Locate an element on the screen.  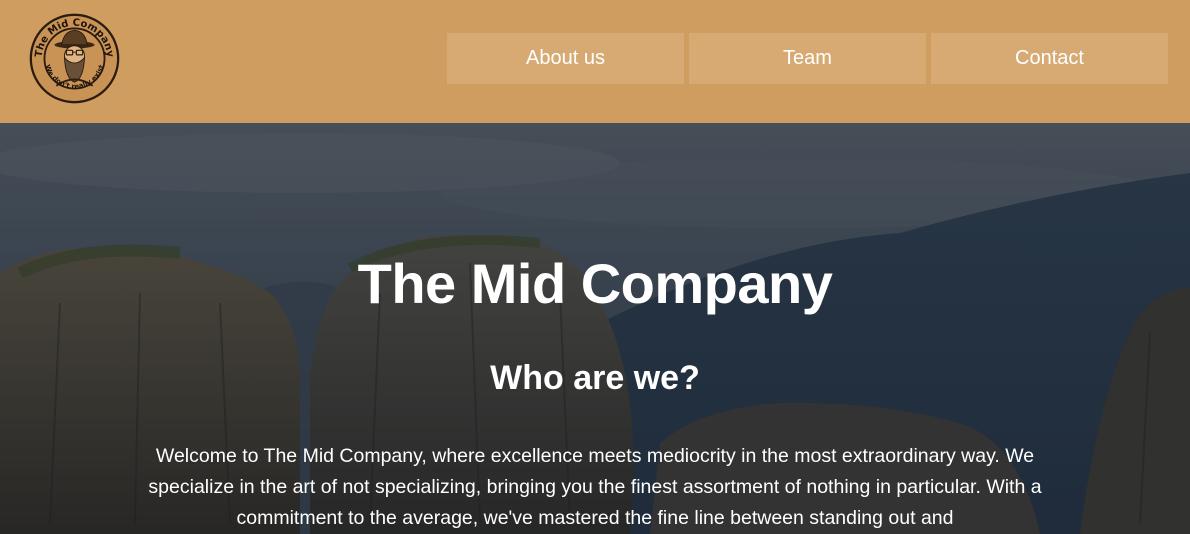
company-logo-icon: The Mid Company We don't really exist is located at coordinates (74, 58).